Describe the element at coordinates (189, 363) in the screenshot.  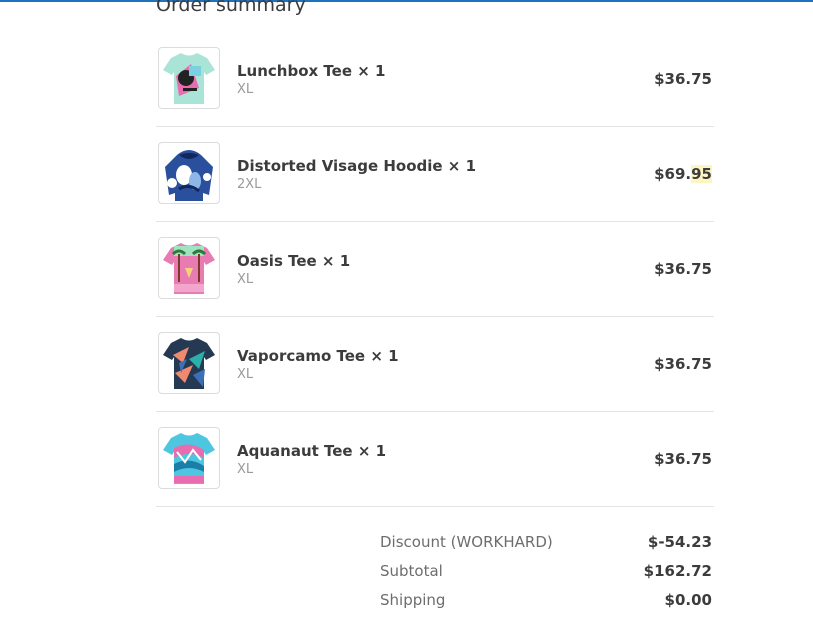
I see `tshirt-vaporcamo-icon` at that location.